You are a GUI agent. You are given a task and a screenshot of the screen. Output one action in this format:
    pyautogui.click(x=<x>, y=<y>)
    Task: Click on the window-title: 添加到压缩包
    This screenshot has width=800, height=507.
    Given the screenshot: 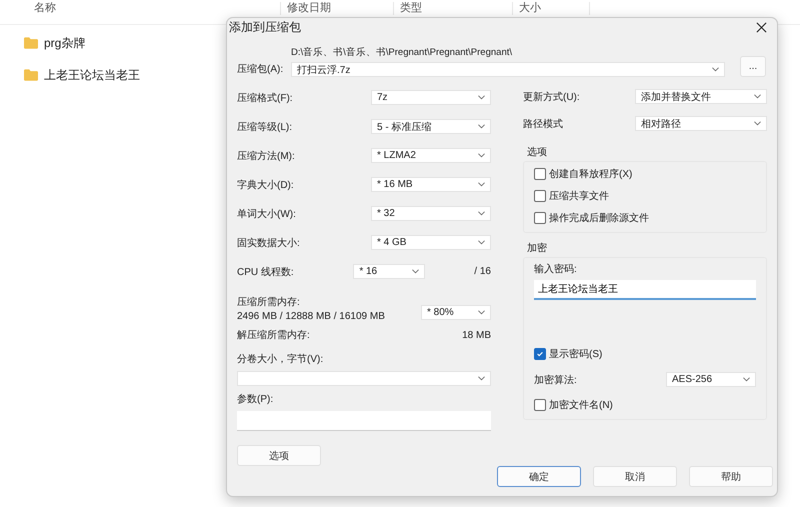 What is the action you would take?
    pyautogui.click(x=265, y=27)
    